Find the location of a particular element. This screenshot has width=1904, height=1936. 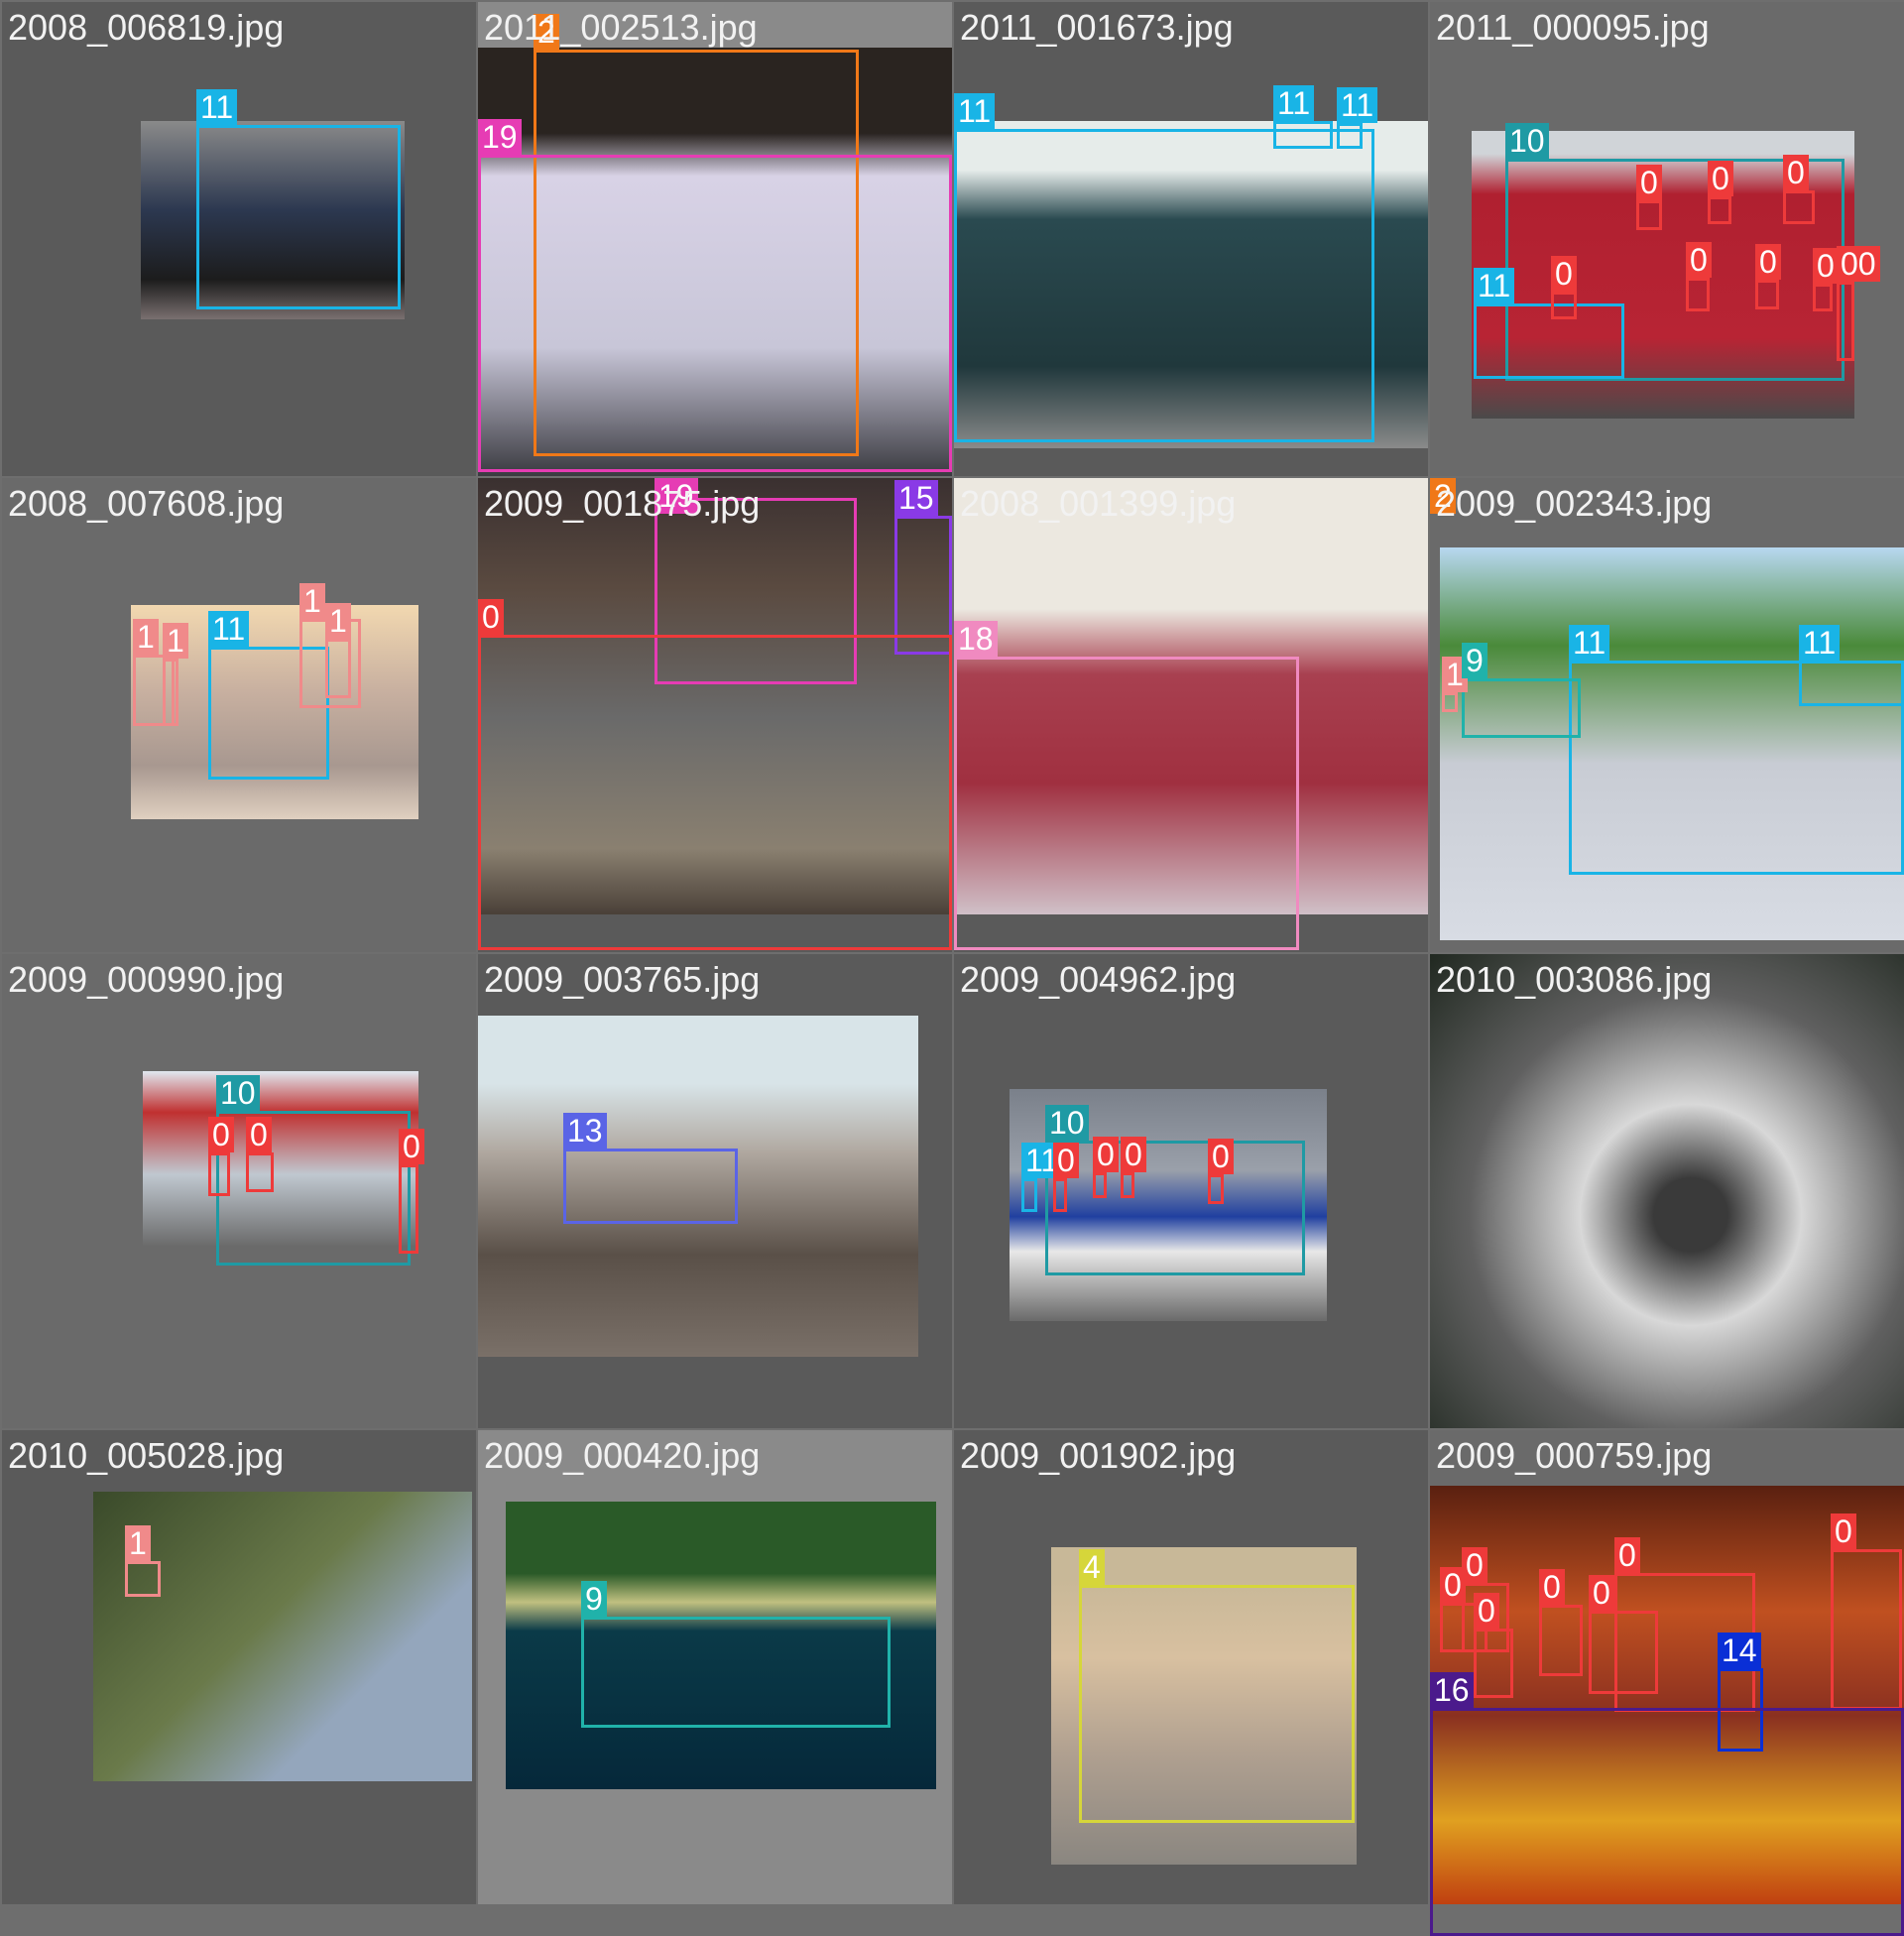

image-filename: 2009_002343.jpg is located at coordinates (1574, 503).